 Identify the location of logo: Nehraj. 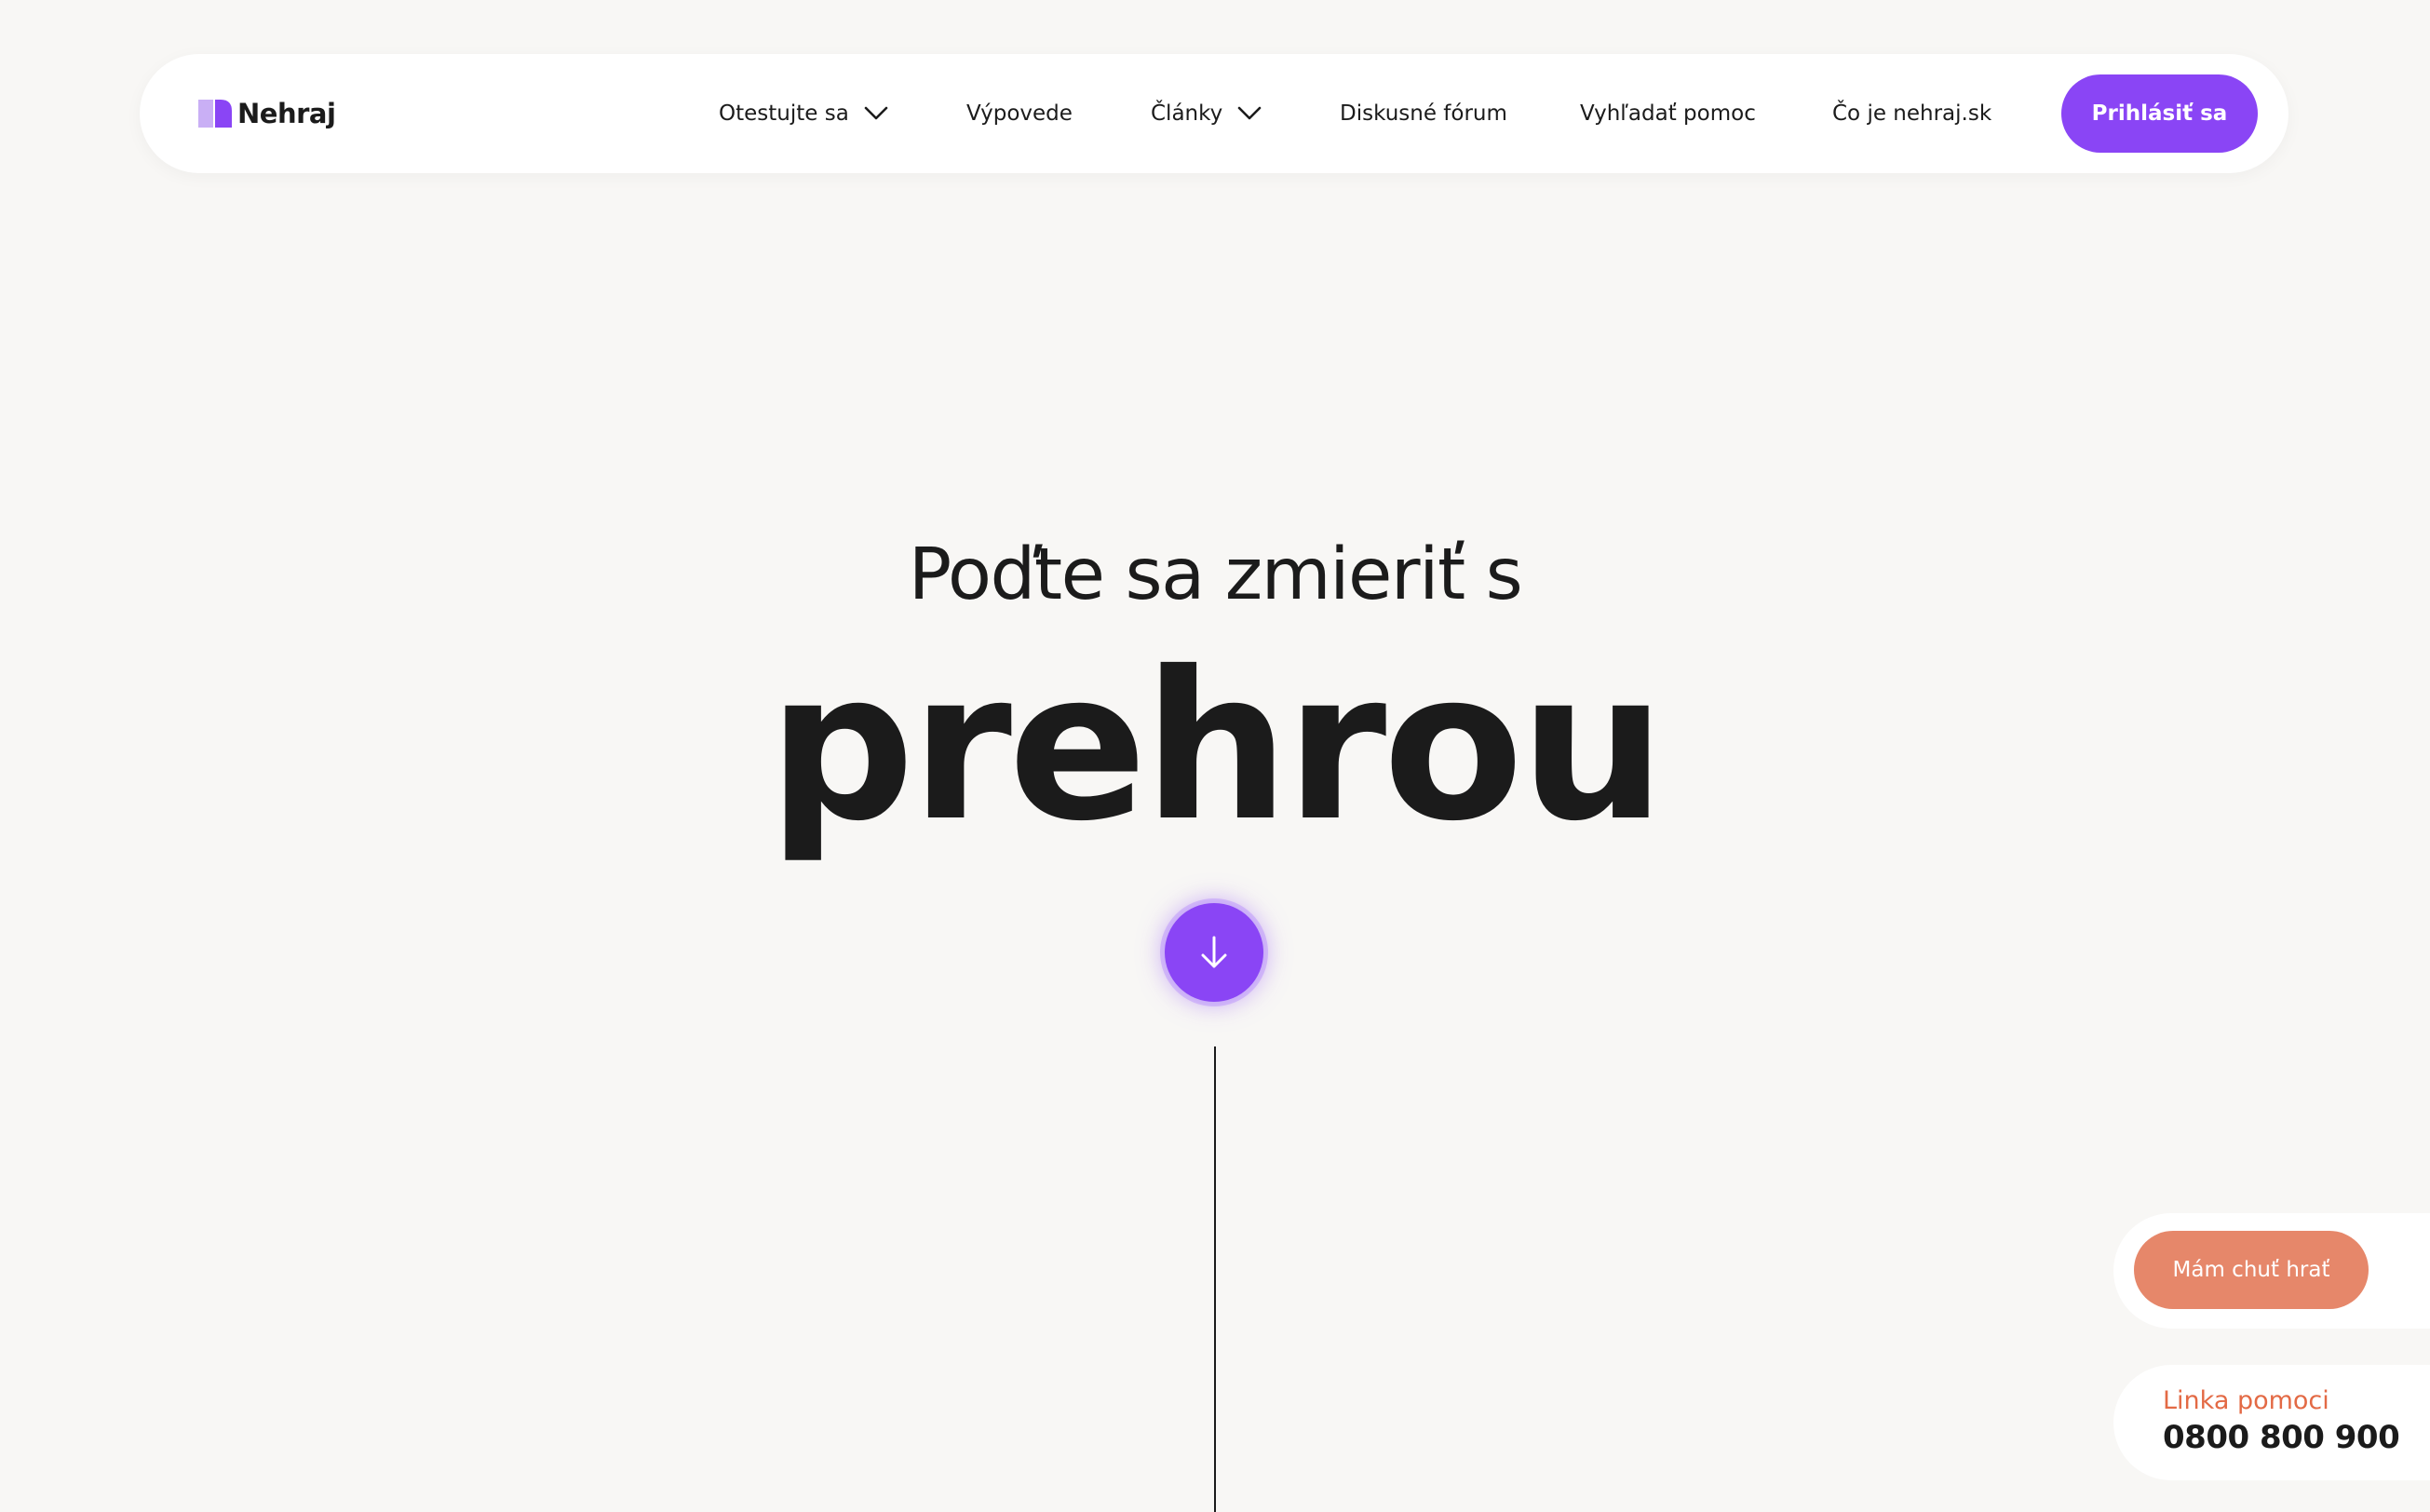
(267, 114).